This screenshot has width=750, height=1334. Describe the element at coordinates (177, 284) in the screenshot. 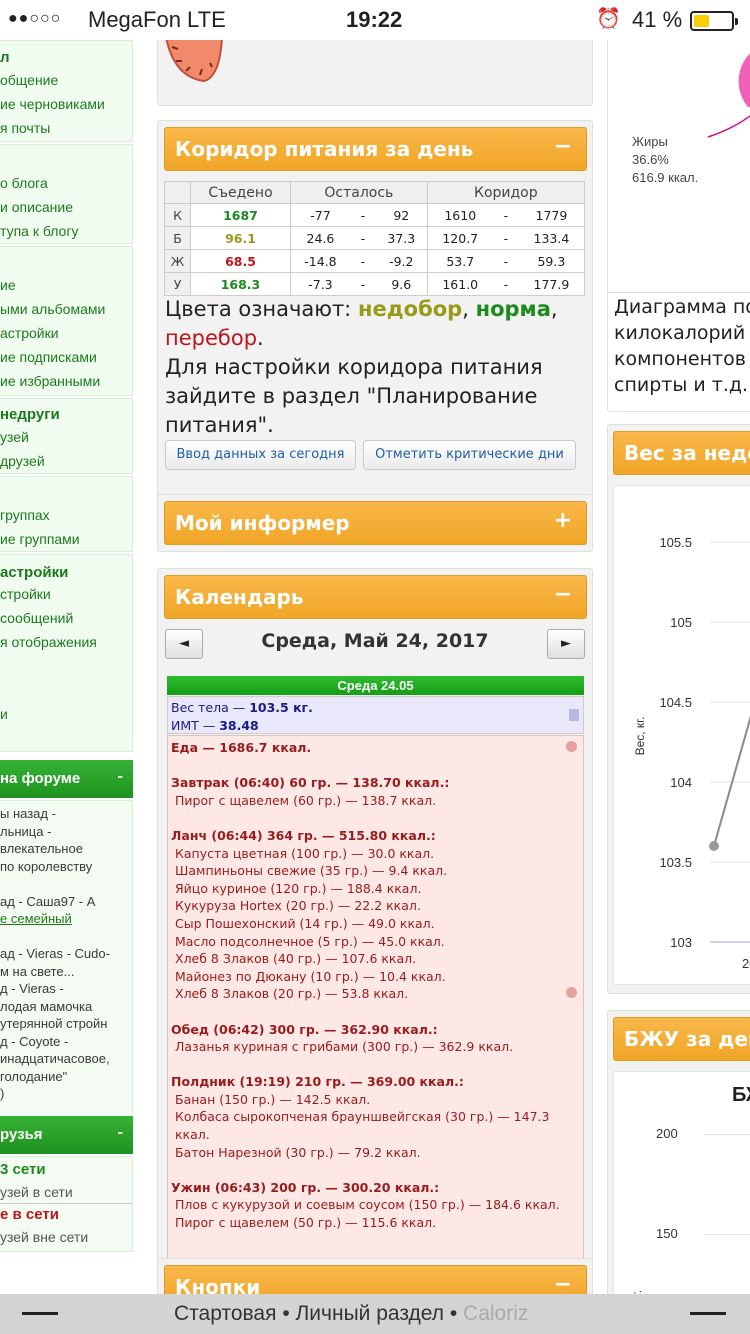

I see `row-key: У` at that location.